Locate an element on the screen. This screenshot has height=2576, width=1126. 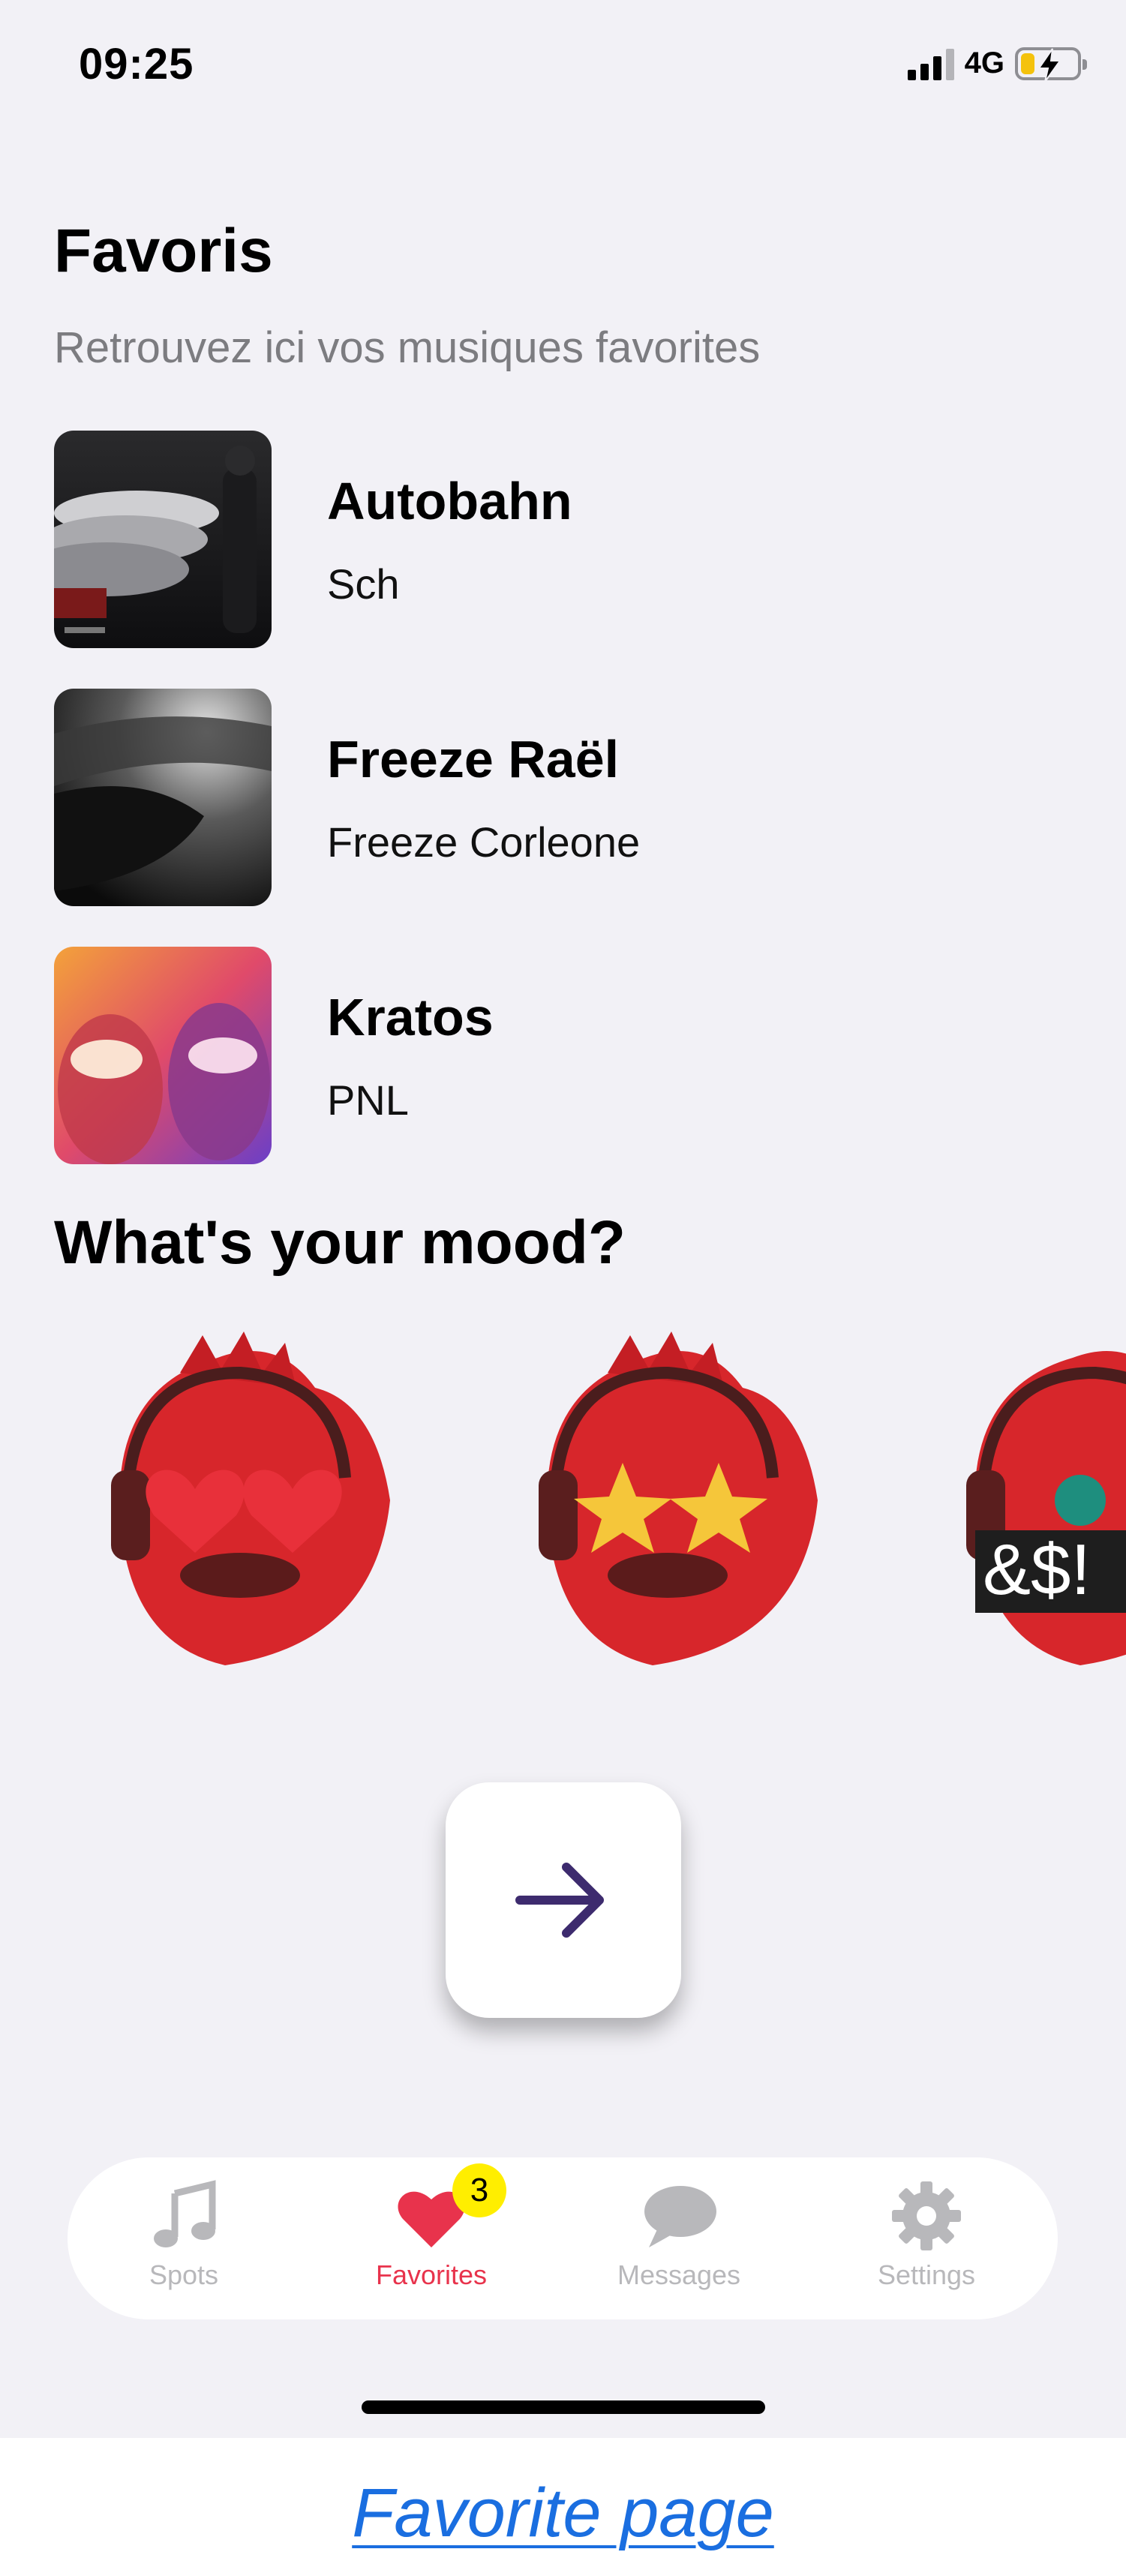
page-subtitle: Retrouvez ici vos musiques favorites is located at coordinates (407, 347).